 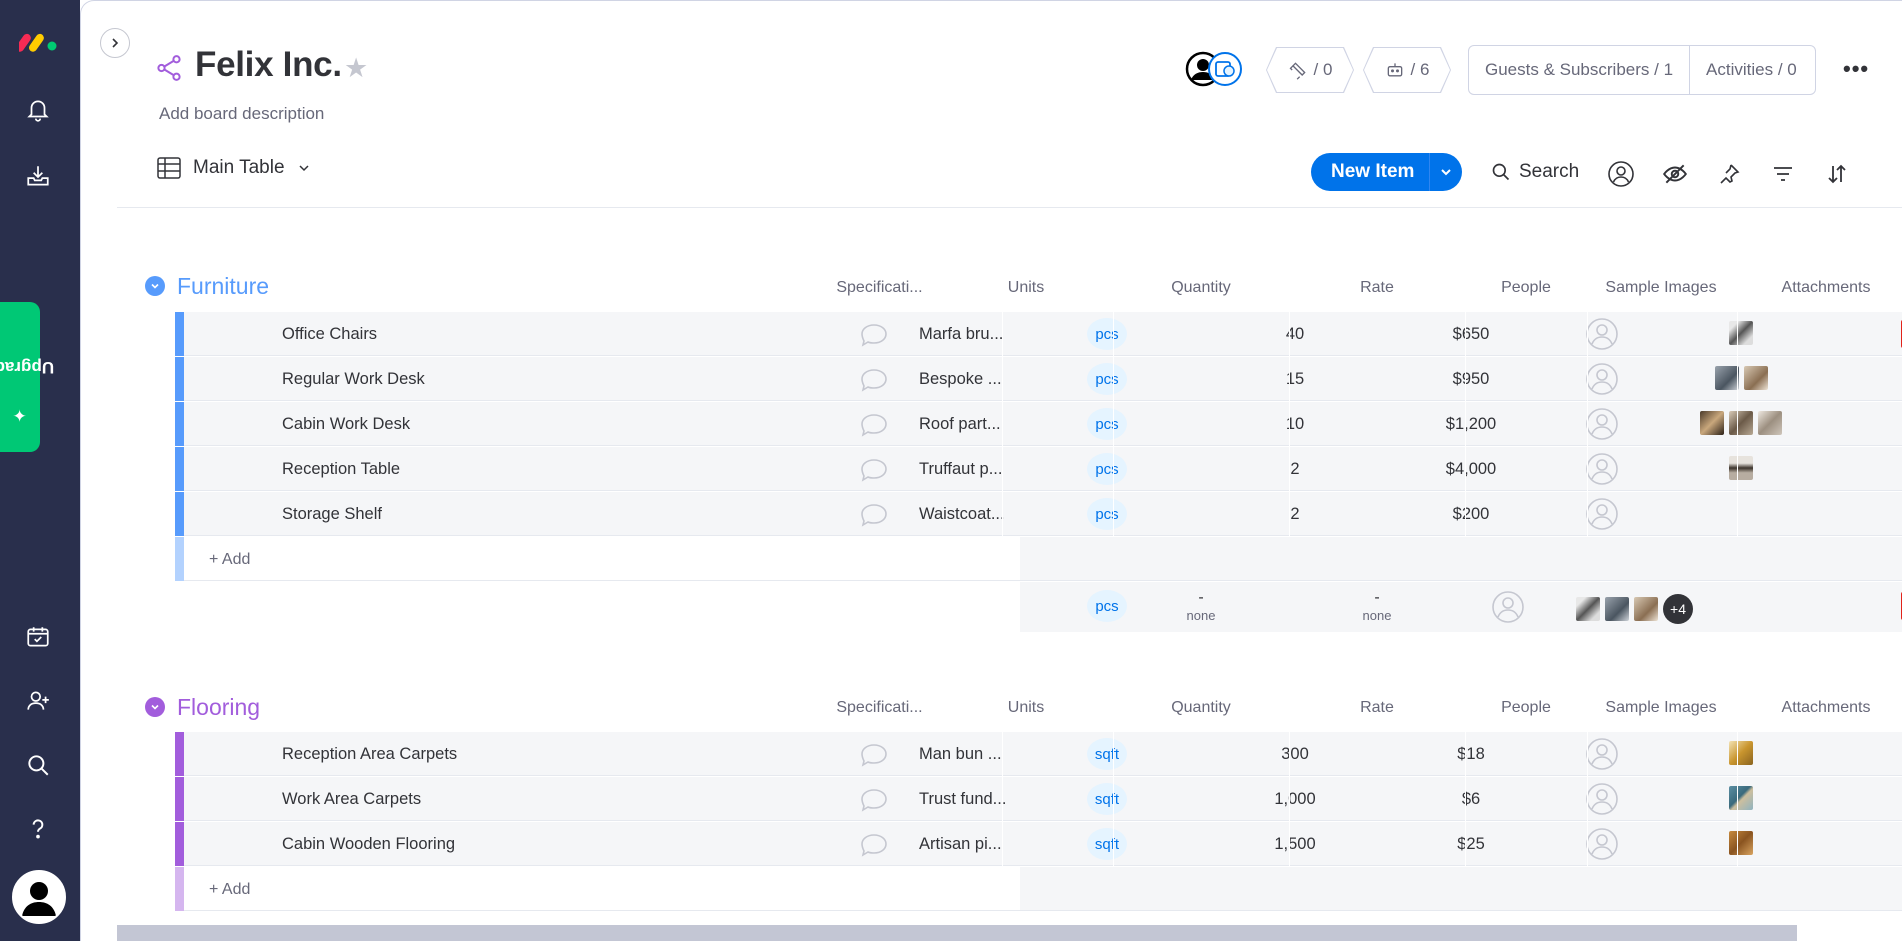 I want to click on collapse-sidebar-button, so click(x=115, y=43).